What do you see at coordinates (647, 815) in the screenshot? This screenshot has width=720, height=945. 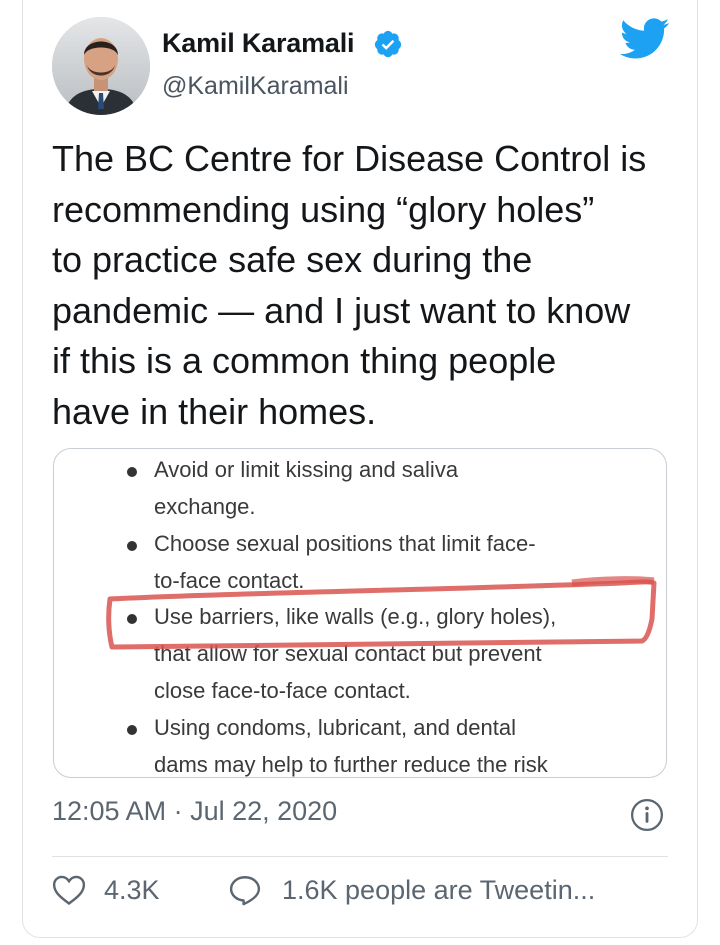 I see `info-icon` at bounding box center [647, 815].